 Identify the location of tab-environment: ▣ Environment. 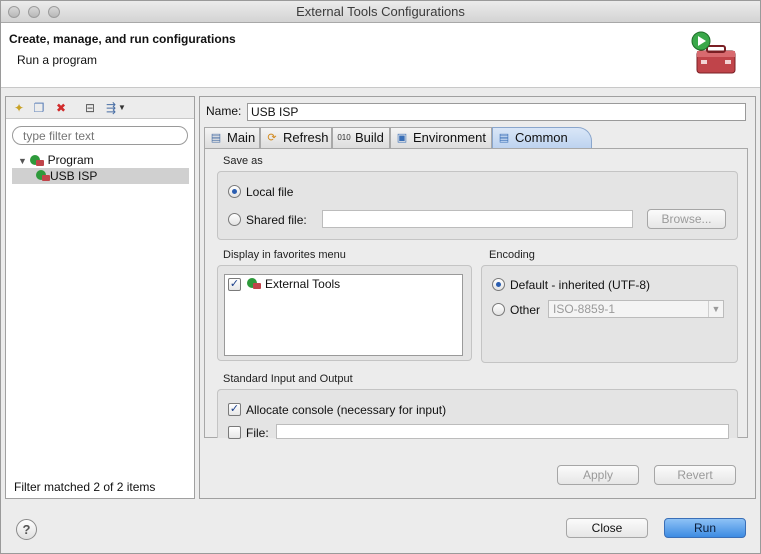
(441, 138).